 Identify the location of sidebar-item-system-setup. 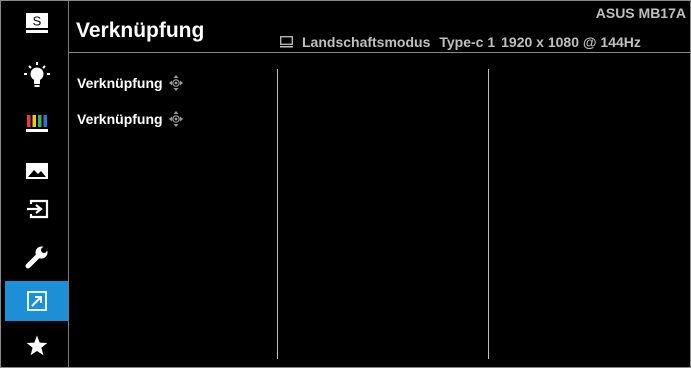
(36, 257).